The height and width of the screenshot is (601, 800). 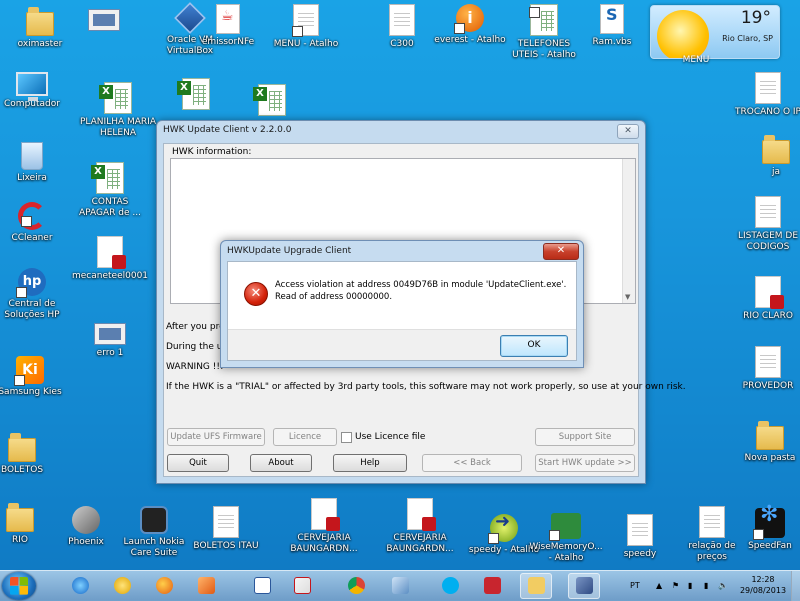 What do you see at coordinates (561, 251) in the screenshot?
I see `error-close-button: ✕` at bounding box center [561, 251].